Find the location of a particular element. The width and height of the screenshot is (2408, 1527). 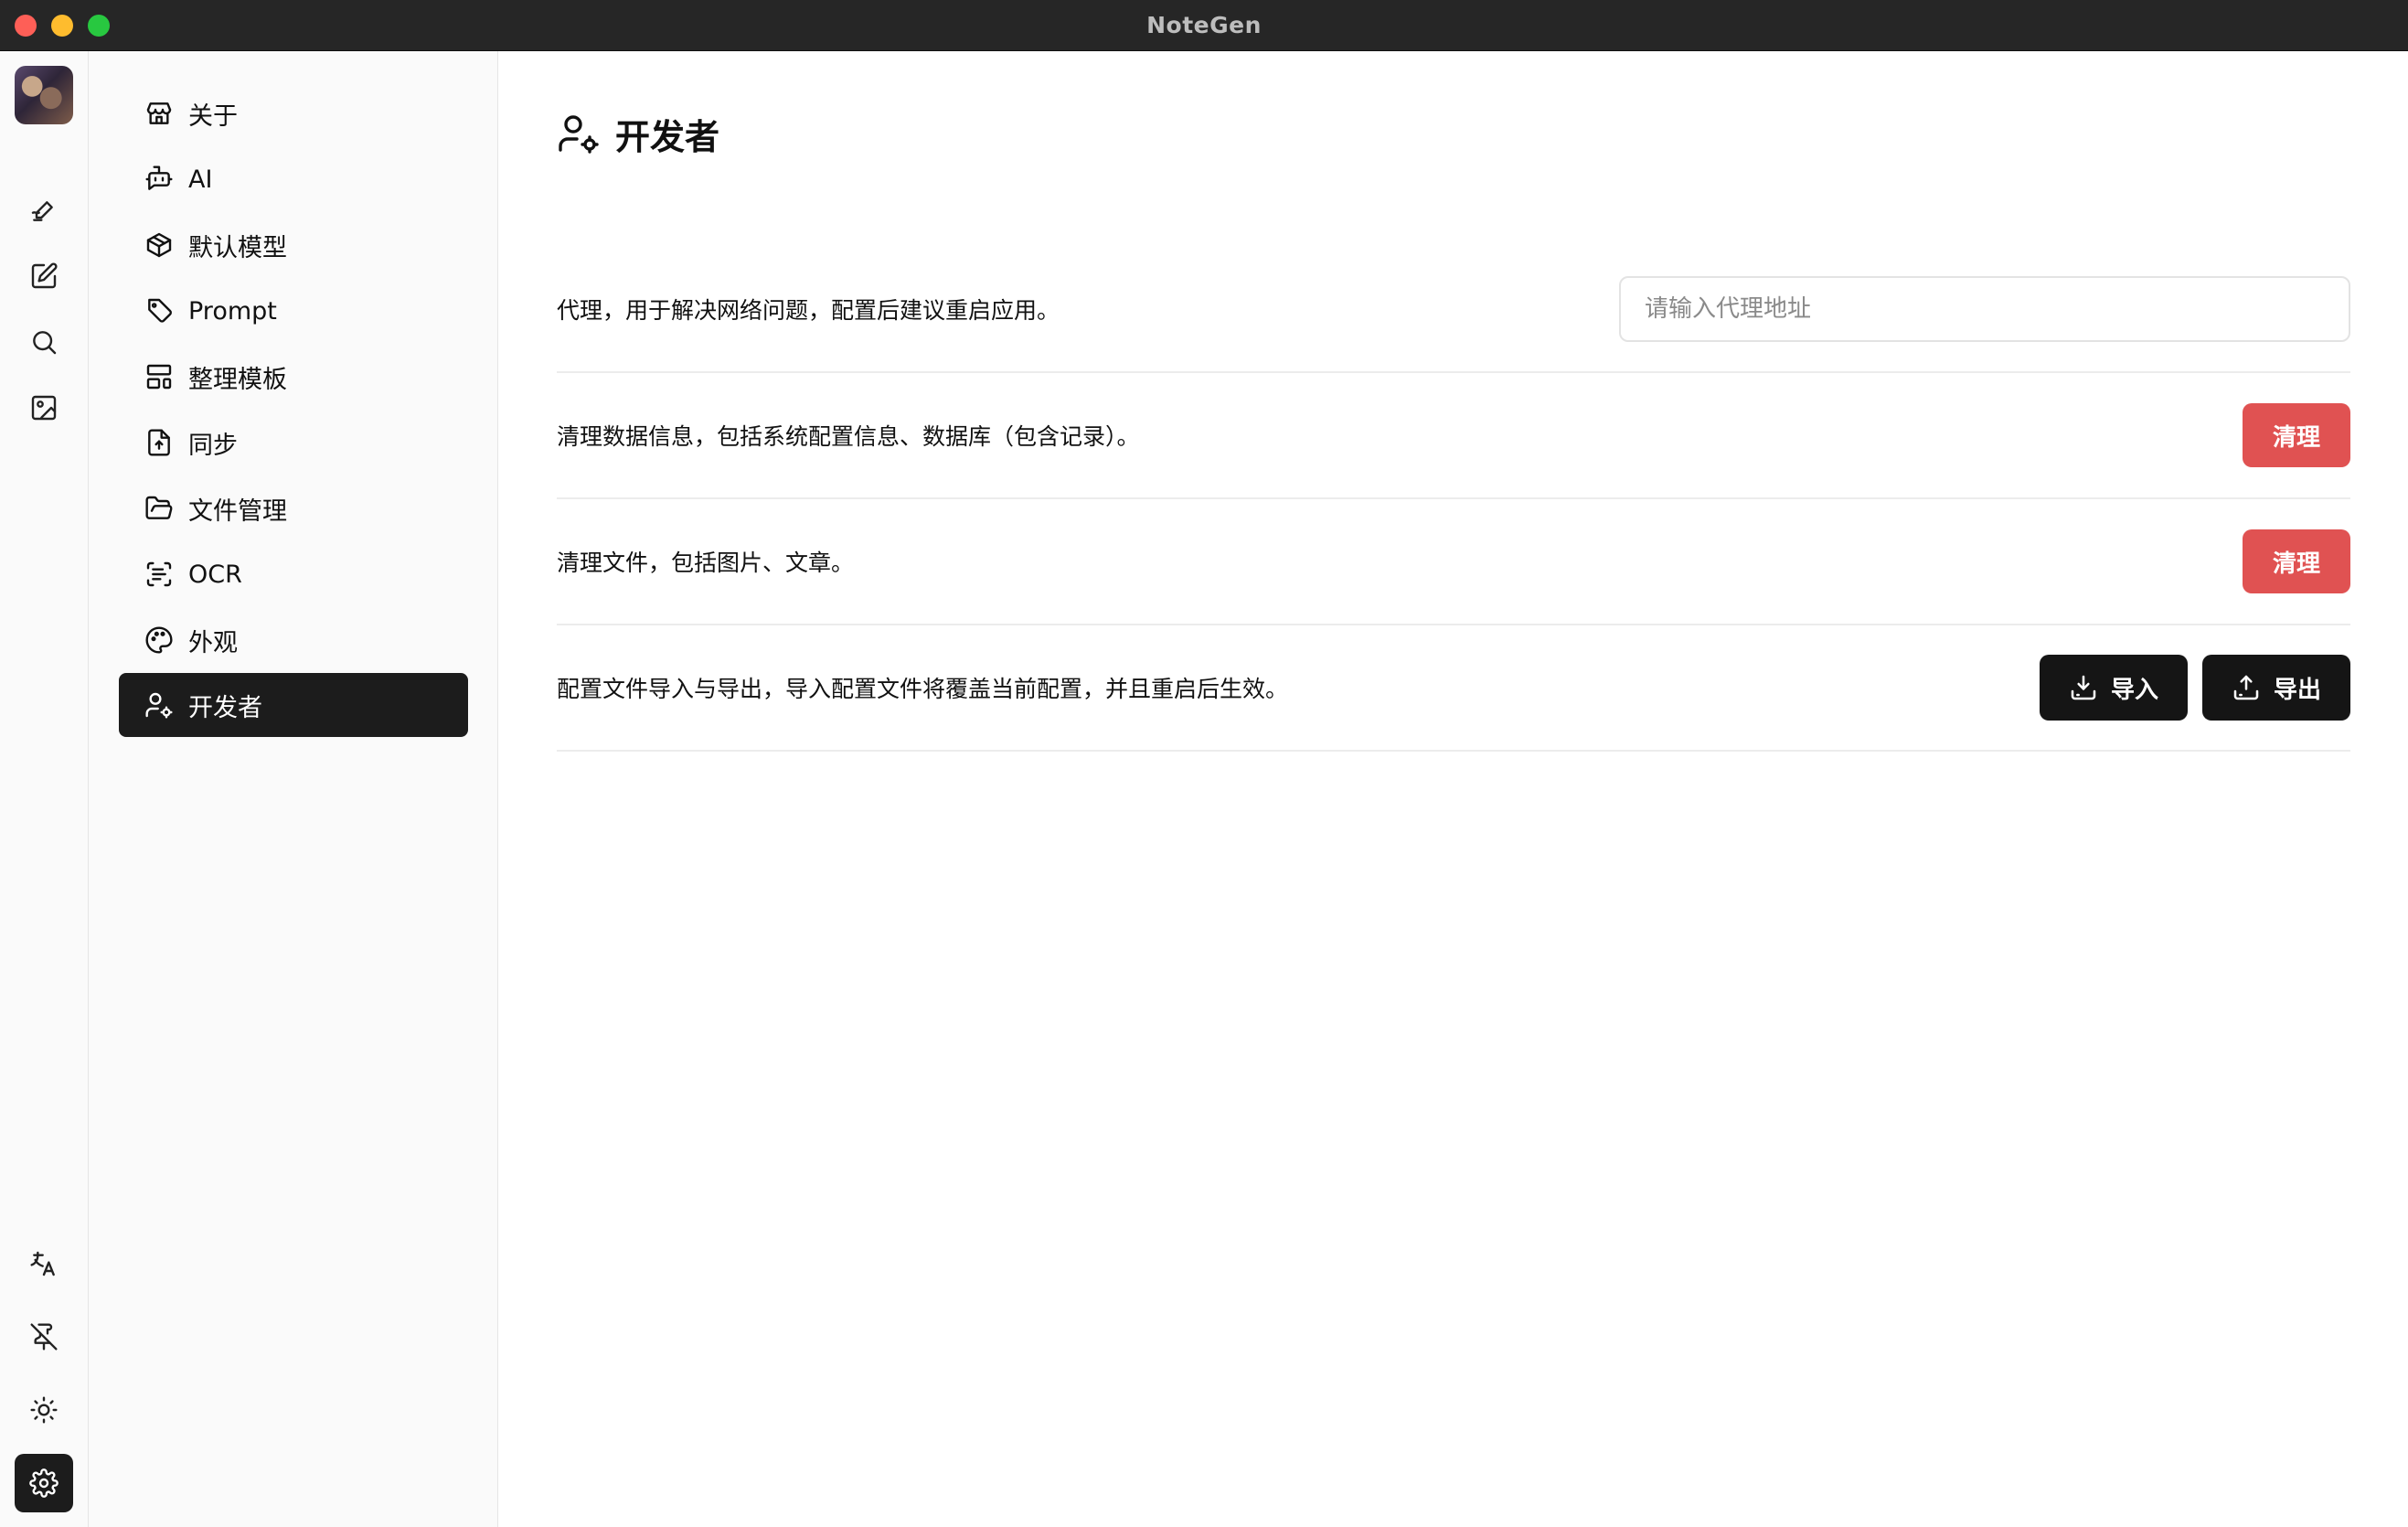

title-bar: NoteGen is located at coordinates (1204, 25).